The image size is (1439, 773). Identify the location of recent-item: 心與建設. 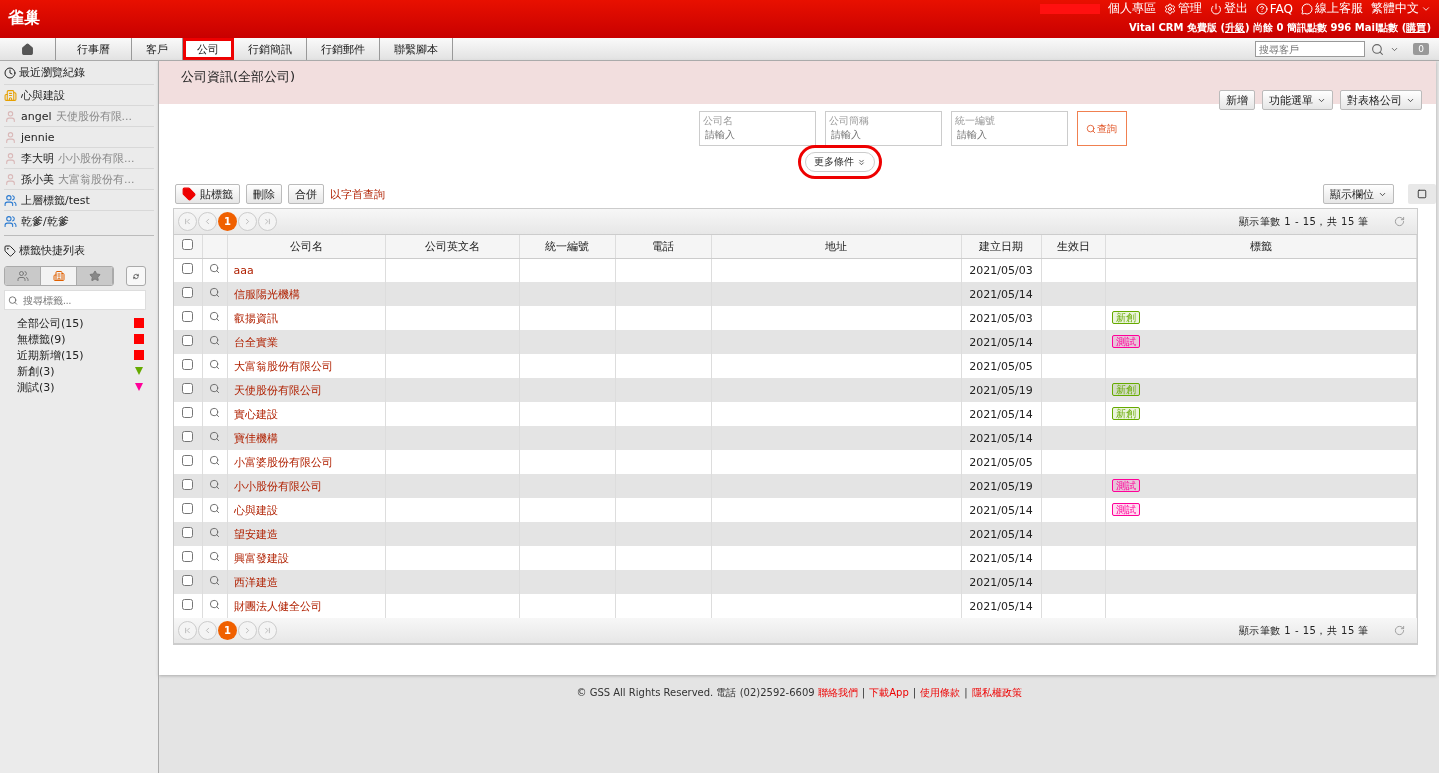
(79, 94).